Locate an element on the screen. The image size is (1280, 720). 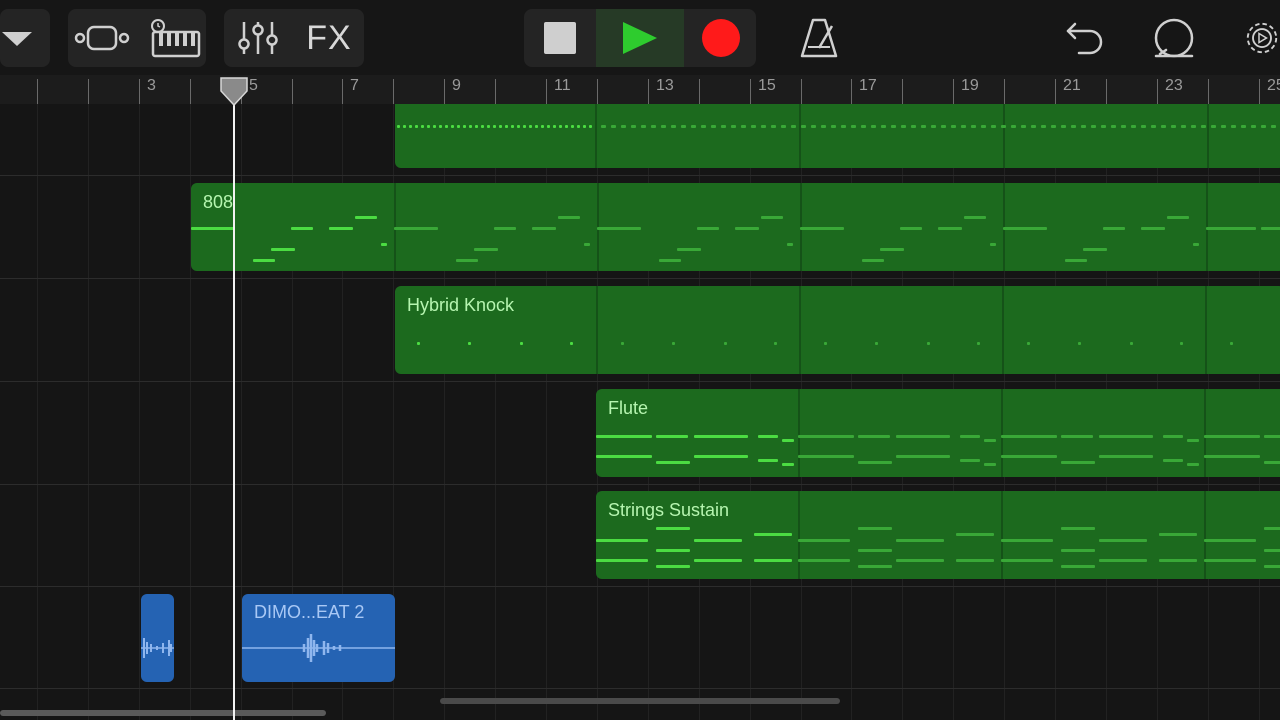
region-label-strings-sustain: Strings Sustain is located at coordinates (669, 510).